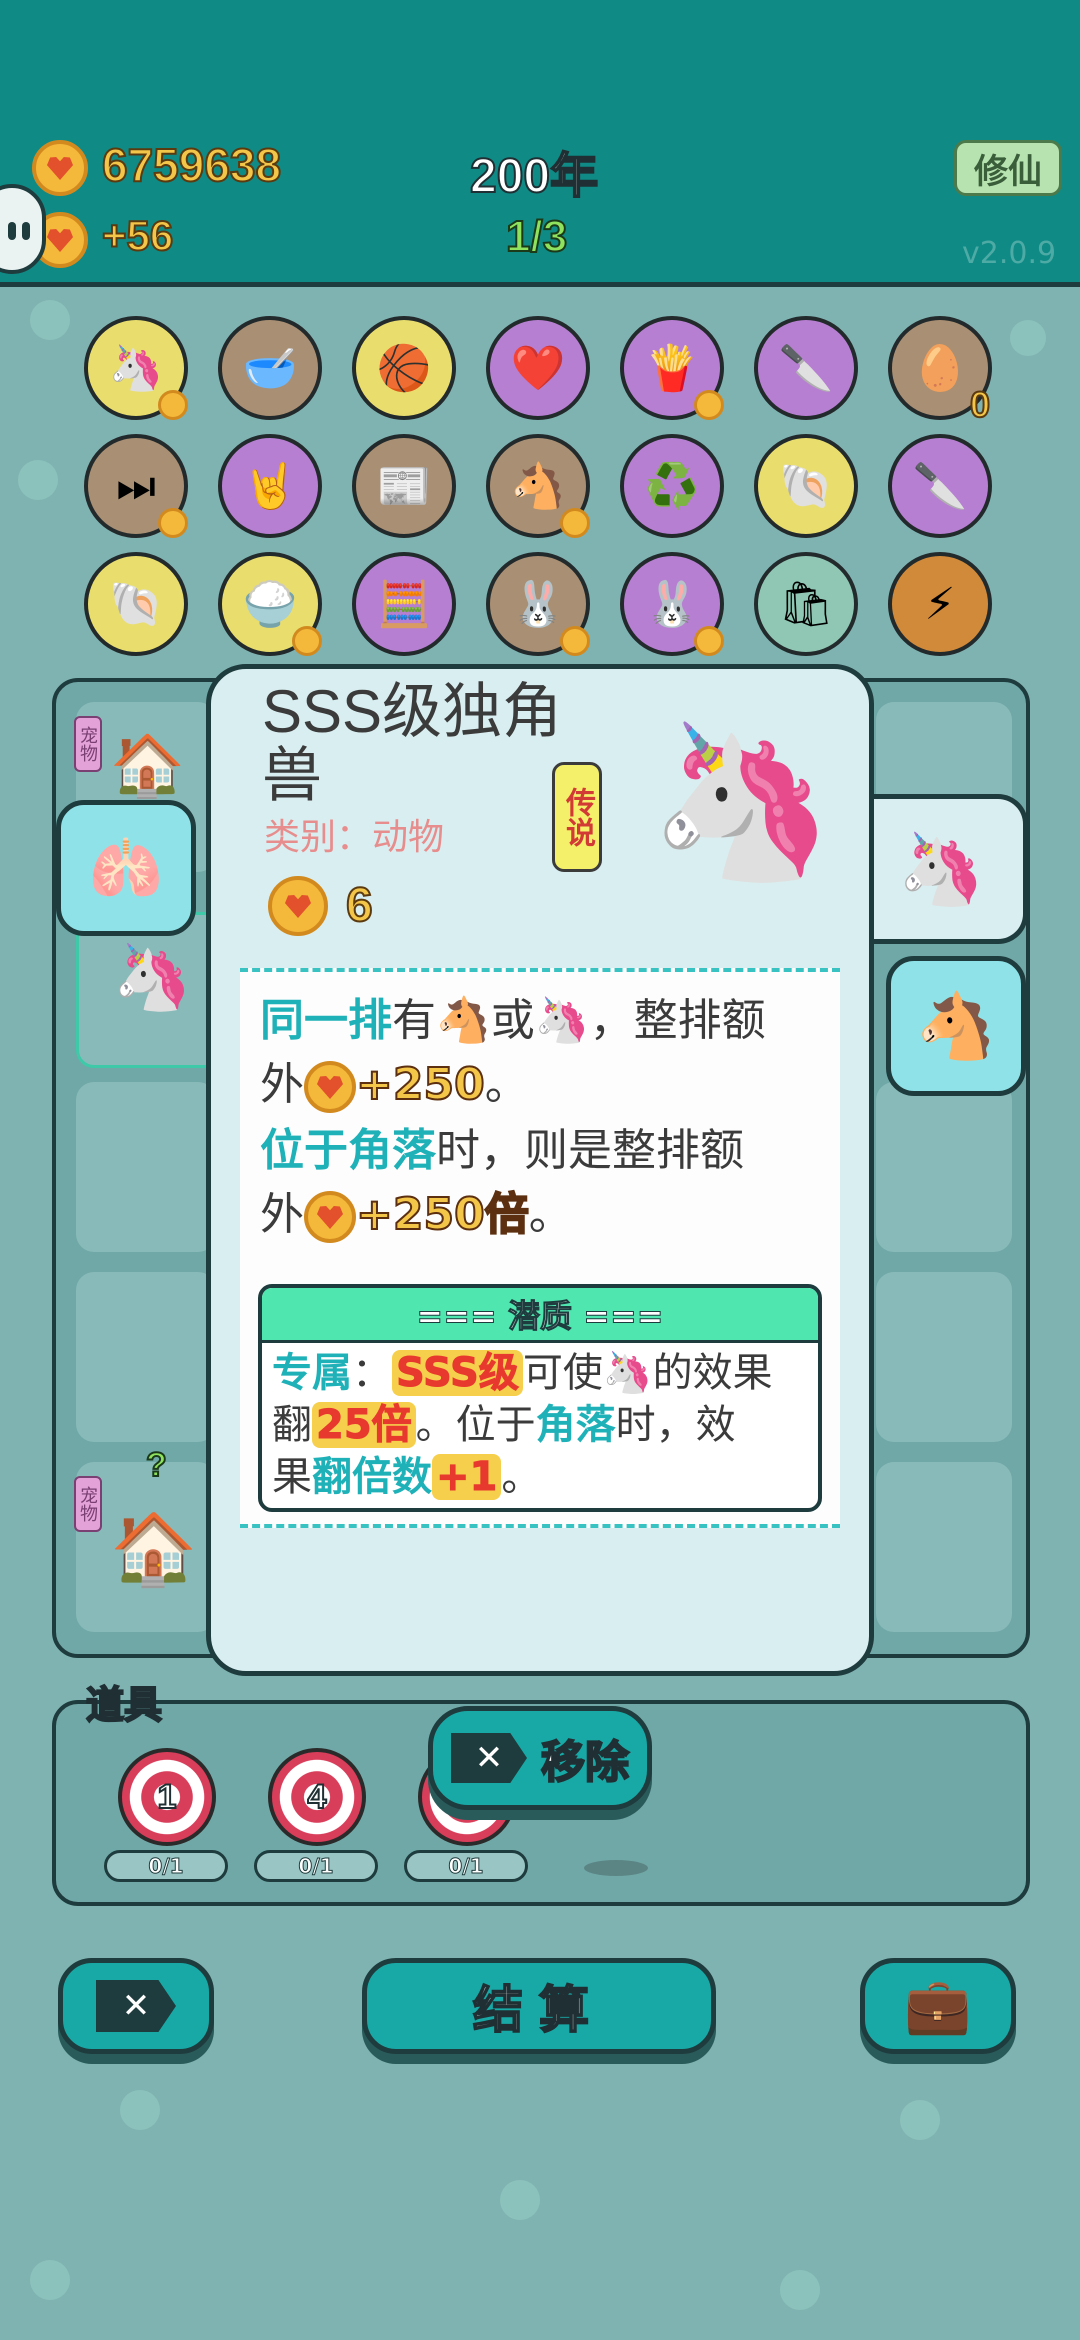 The height and width of the screenshot is (2340, 1080). Describe the element at coordinates (672, 604) in the screenshot. I see `rabbit-symbol-2: 🐰` at that location.